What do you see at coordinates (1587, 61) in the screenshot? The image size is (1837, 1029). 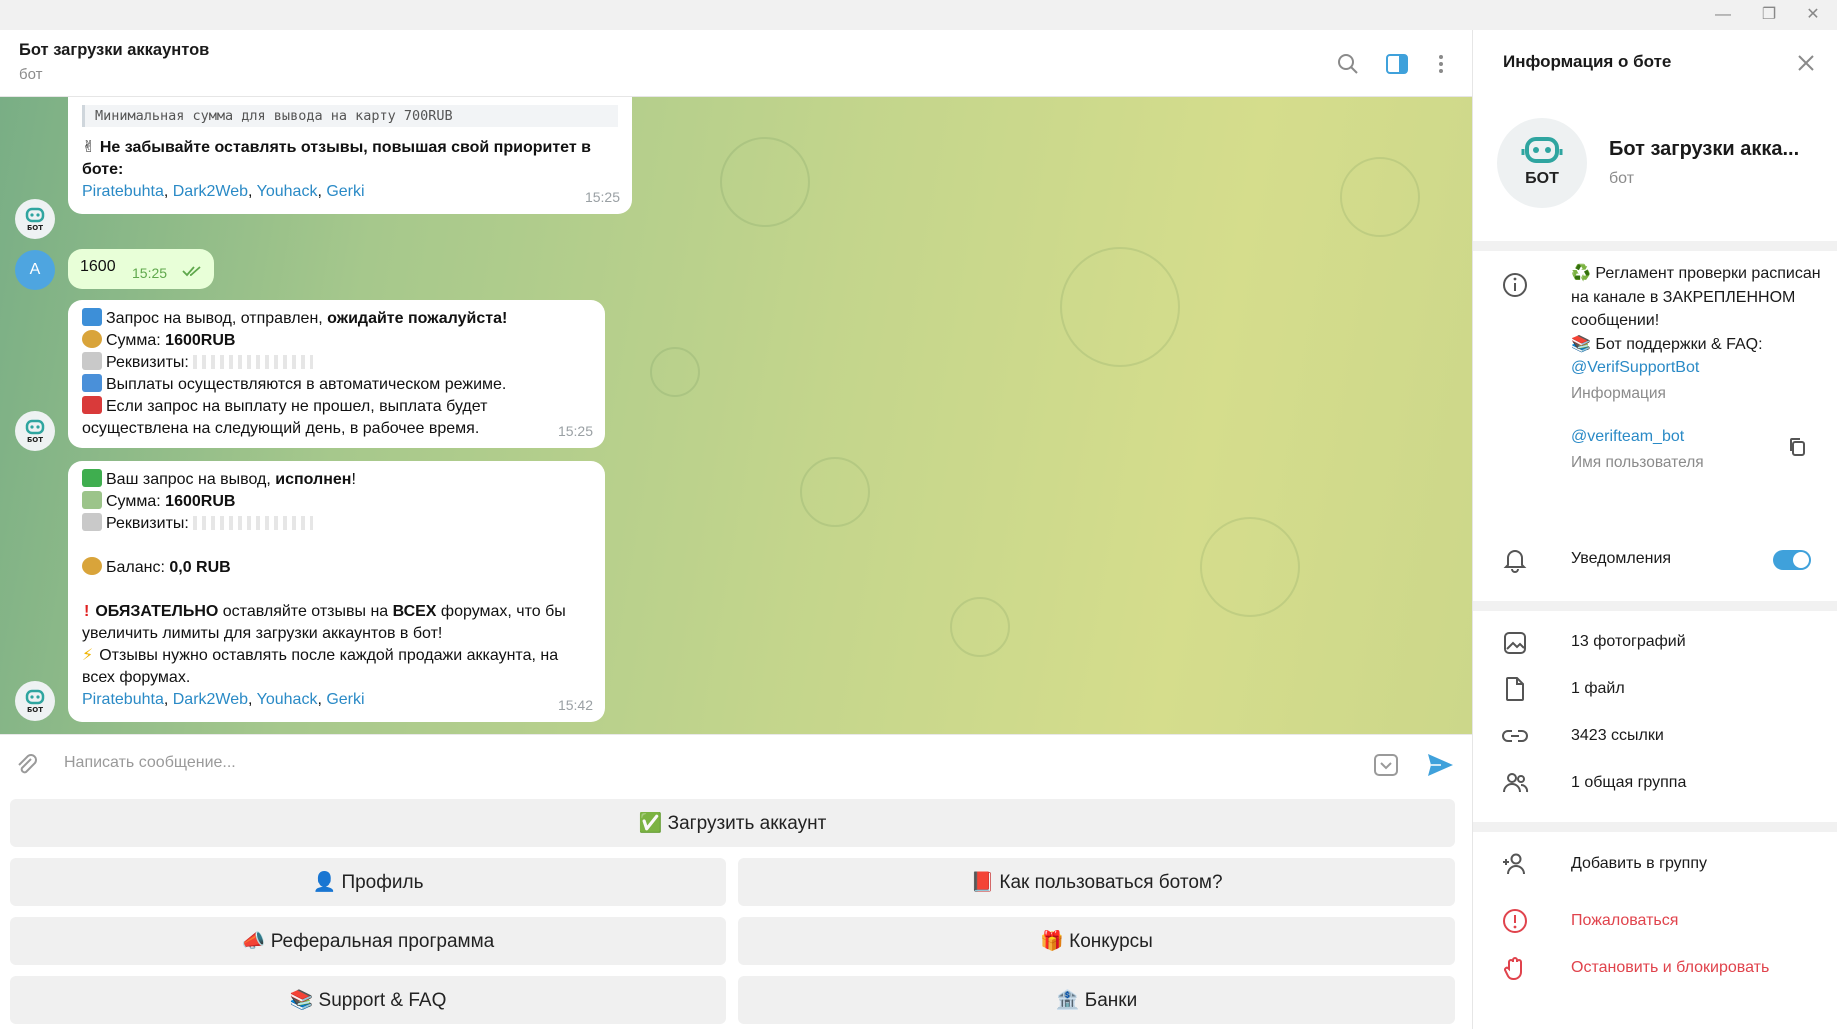 I see `panel-title: Информация о боте` at bounding box center [1587, 61].